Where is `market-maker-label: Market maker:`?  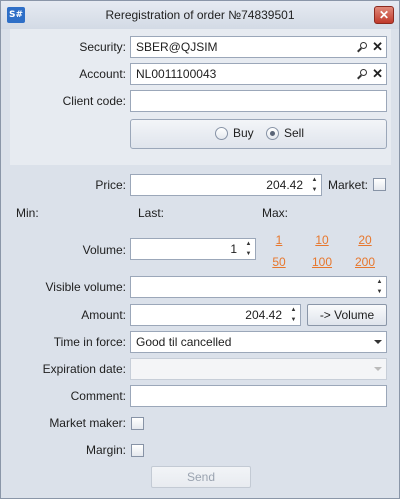 market-maker-label: Market maker: is located at coordinates (87, 423).